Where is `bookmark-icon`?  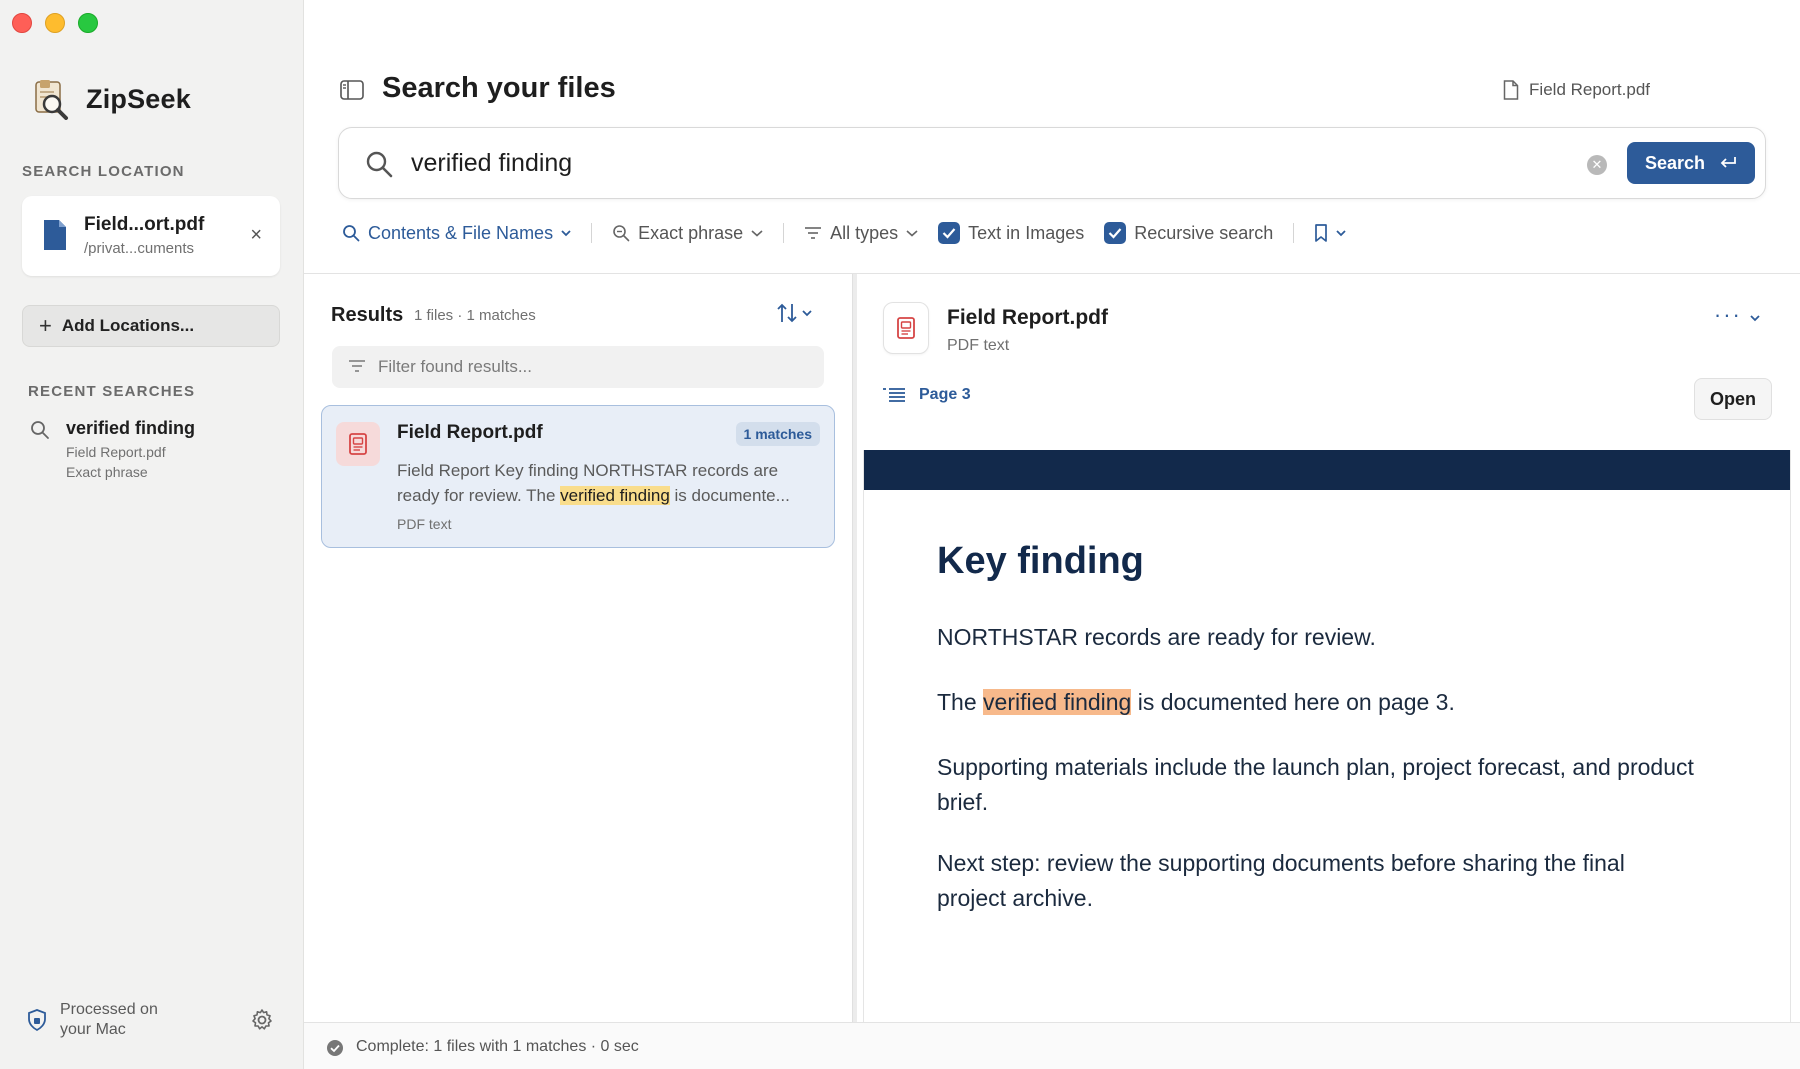 bookmark-icon is located at coordinates (1321, 233).